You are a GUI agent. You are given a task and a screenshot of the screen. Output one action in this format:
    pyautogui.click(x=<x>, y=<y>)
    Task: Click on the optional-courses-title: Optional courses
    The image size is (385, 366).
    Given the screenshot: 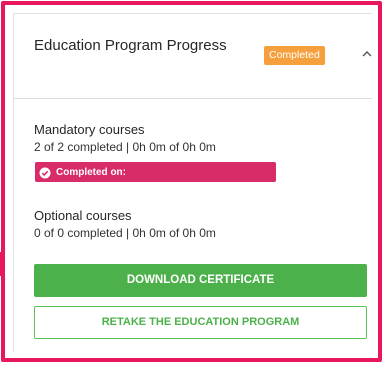 What is the action you would take?
    pyautogui.click(x=83, y=215)
    